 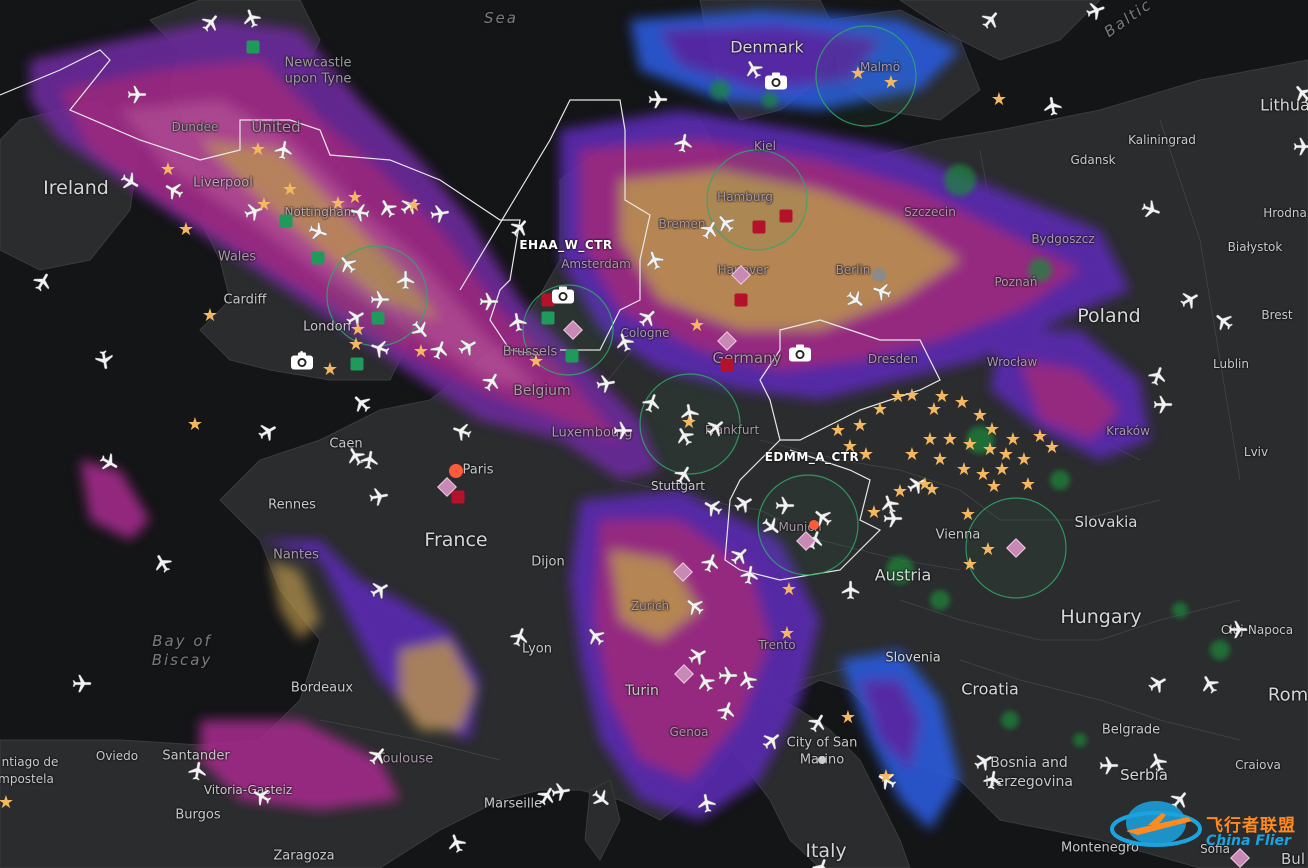 I want to click on logo-text-en: China Flier, so click(x=1248, y=841).